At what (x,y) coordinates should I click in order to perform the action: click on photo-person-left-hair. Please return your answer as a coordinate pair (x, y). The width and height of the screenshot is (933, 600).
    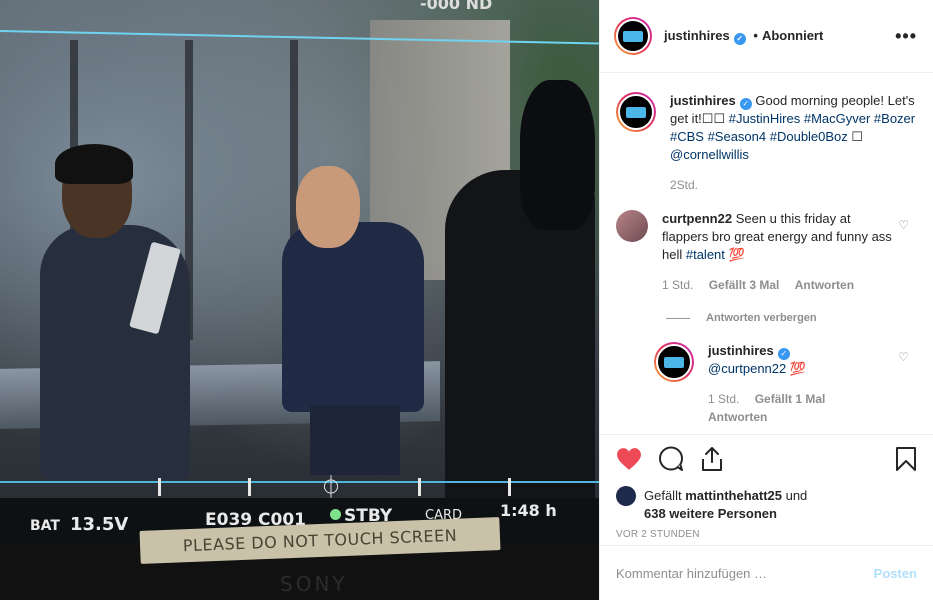
    Looking at the image, I should click on (94, 164).